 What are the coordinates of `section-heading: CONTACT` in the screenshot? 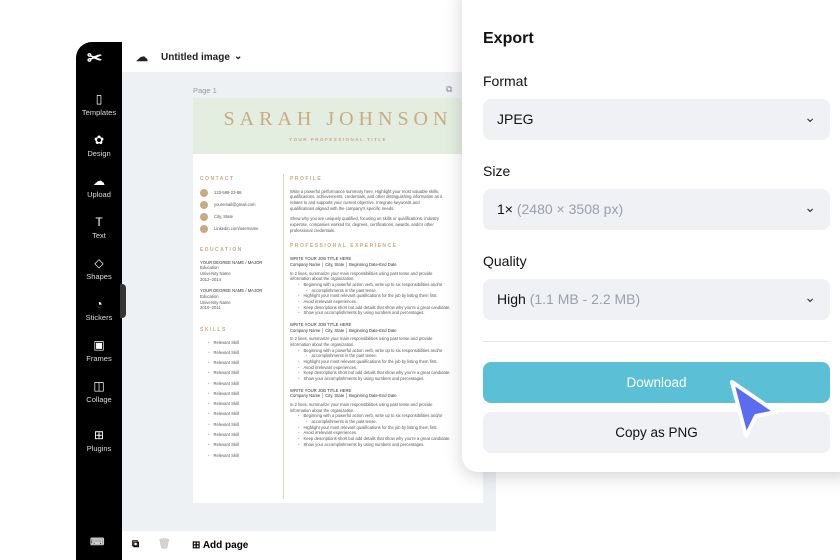 It's located at (217, 179).